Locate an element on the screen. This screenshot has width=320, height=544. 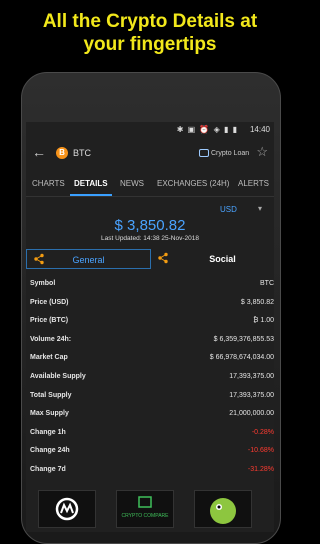
detail-label: Total Supply is located at coordinates (51, 395).